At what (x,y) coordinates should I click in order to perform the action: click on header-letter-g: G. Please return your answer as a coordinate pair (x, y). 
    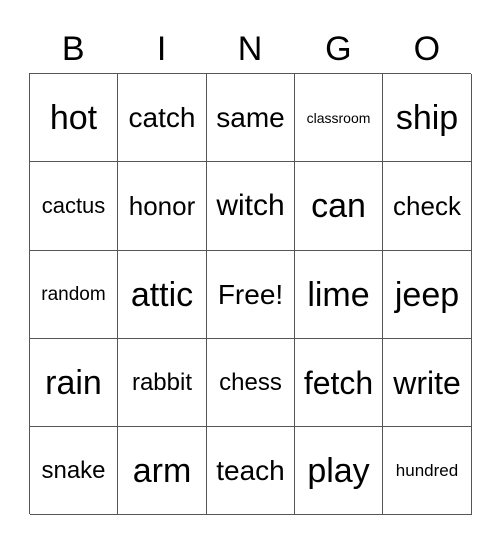
    Looking at the image, I should click on (338, 49).